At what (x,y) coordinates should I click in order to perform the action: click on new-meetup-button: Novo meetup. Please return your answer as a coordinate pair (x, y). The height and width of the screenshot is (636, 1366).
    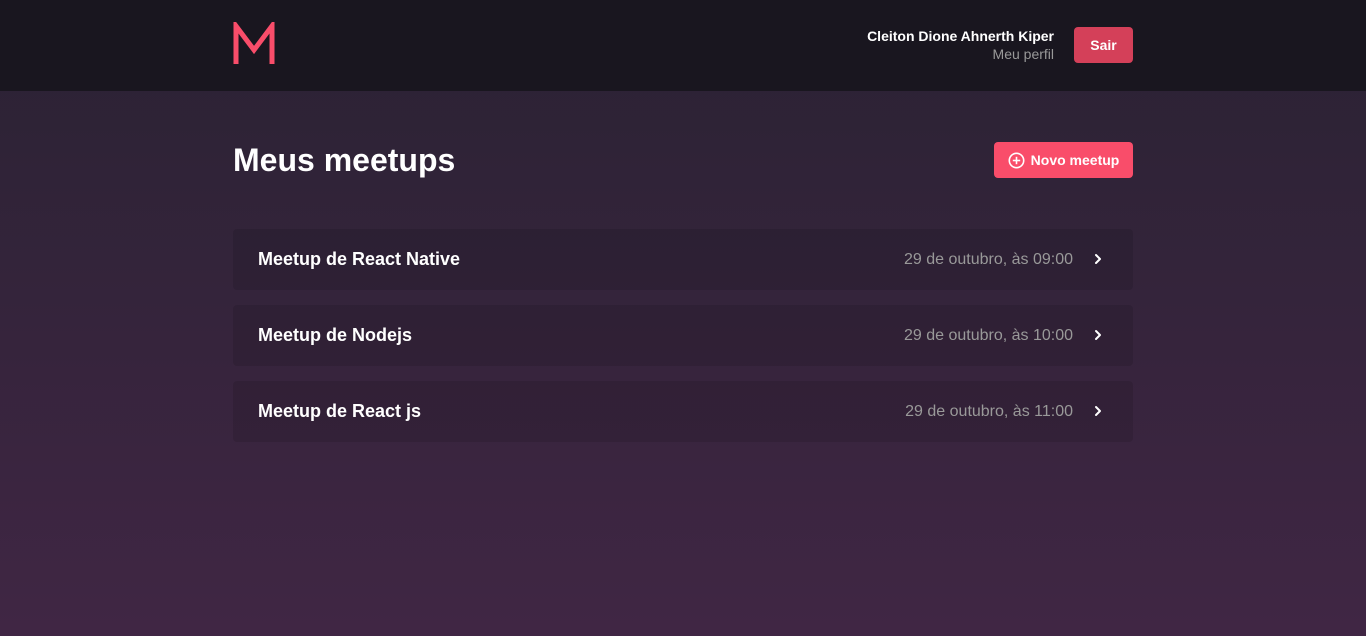
    Looking at the image, I should click on (1063, 160).